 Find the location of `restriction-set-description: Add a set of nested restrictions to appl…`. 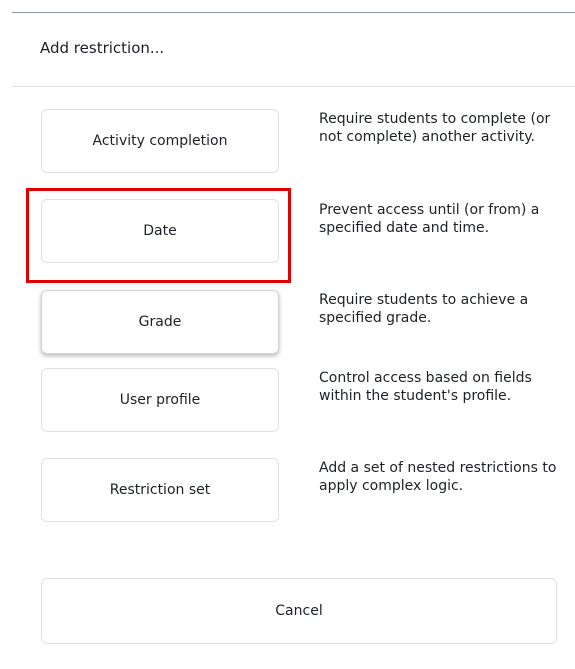

restriction-set-description: Add a set of nested restrictions to appl… is located at coordinates (438, 477).